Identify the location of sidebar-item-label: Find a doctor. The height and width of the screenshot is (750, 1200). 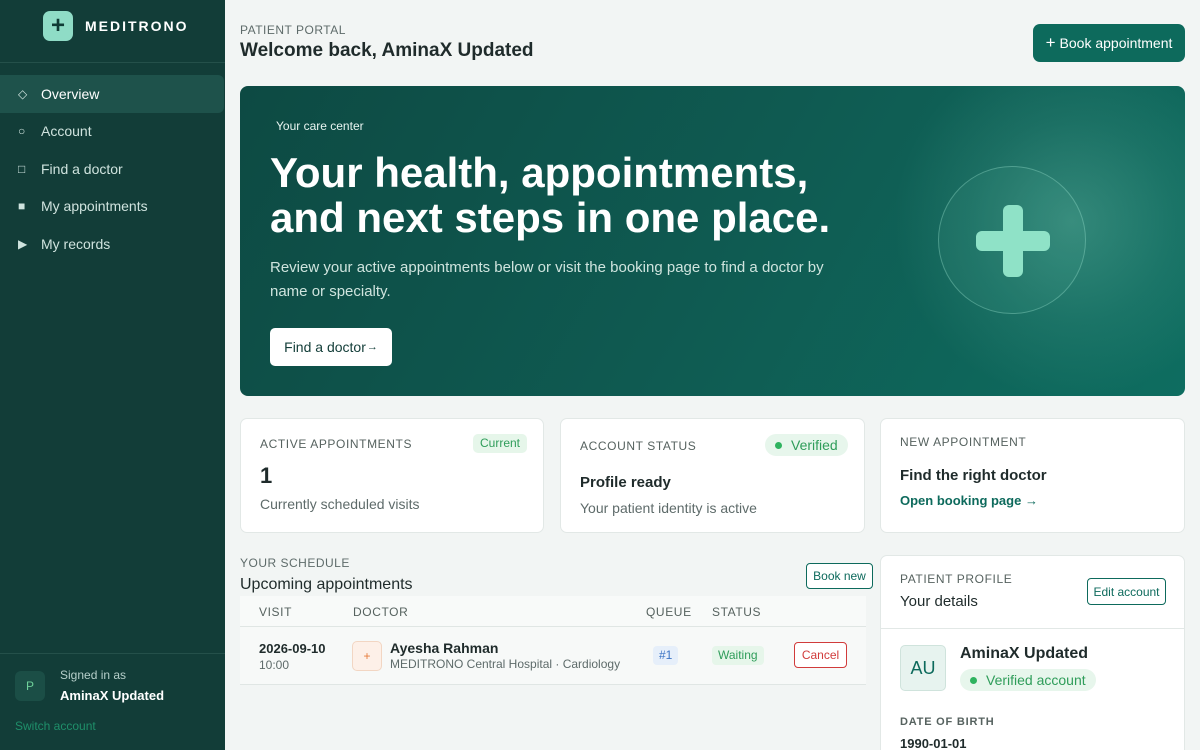
(82, 168).